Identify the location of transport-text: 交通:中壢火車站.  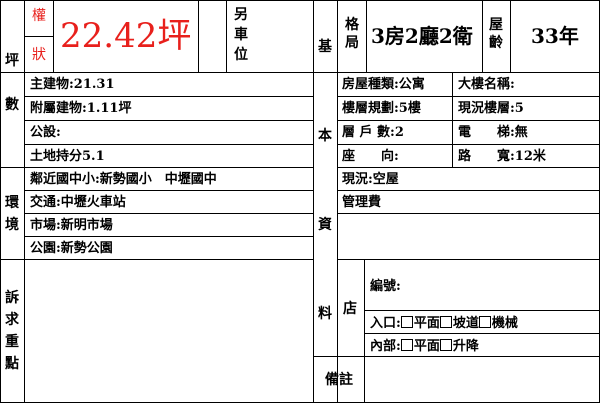
(78, 202).